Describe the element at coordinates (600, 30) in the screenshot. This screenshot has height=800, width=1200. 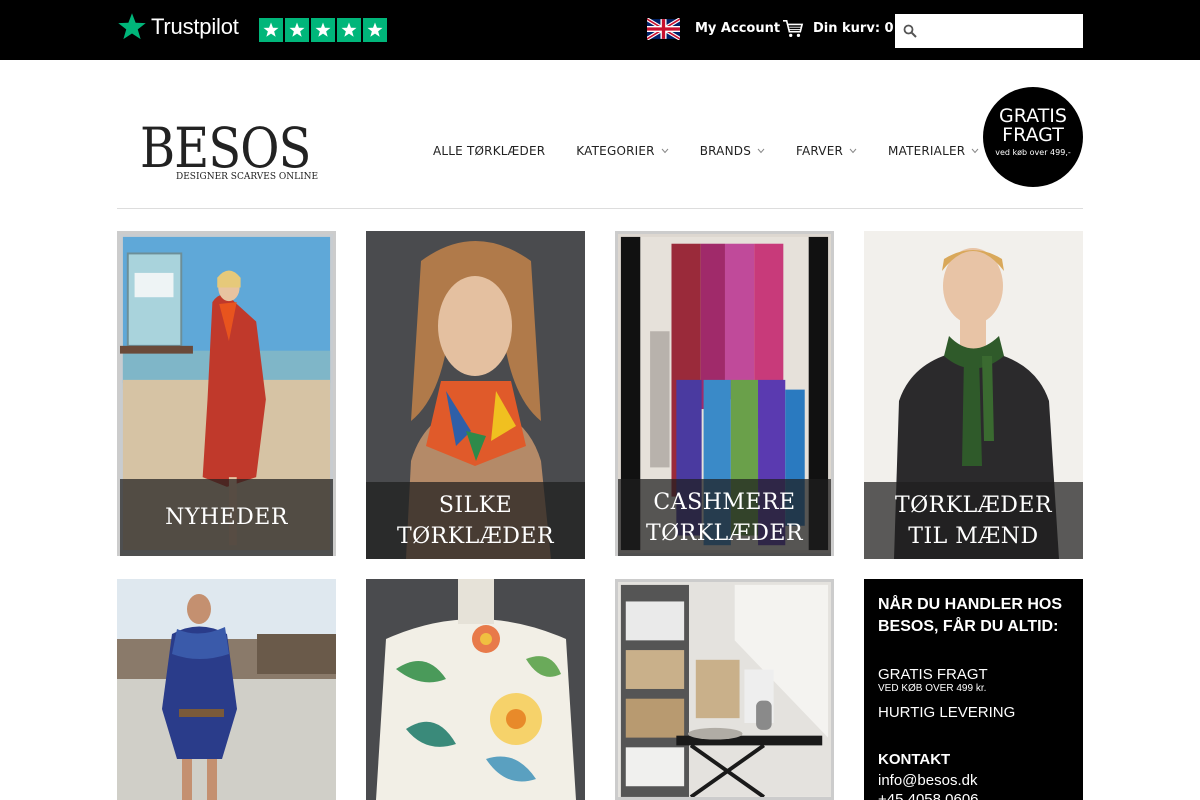
I see `top-bar: Trustpilot My Account Din kurv: 0` at that location.